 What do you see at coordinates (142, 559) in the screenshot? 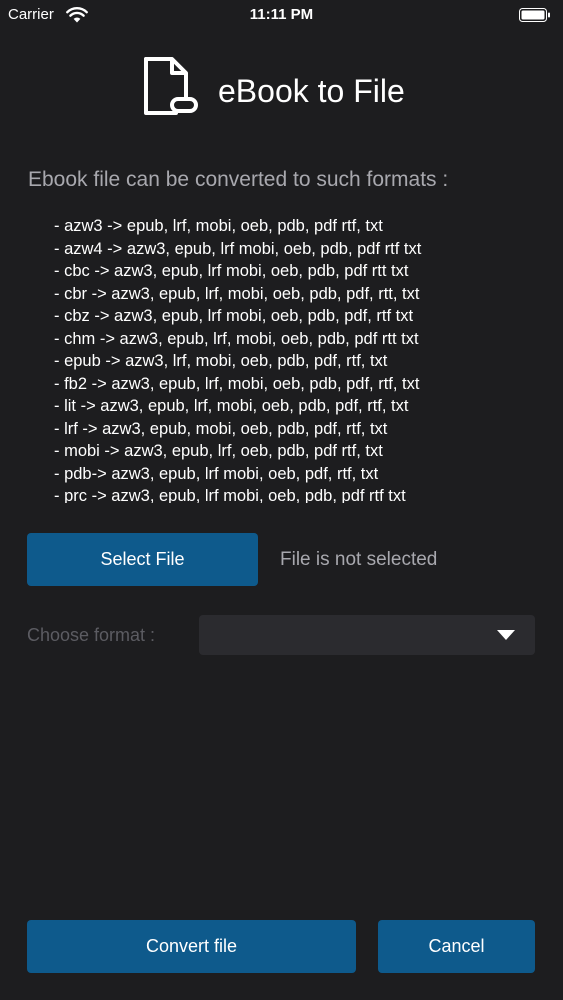
I see `select-file-button: Select File` at bounding box center [142, 559].